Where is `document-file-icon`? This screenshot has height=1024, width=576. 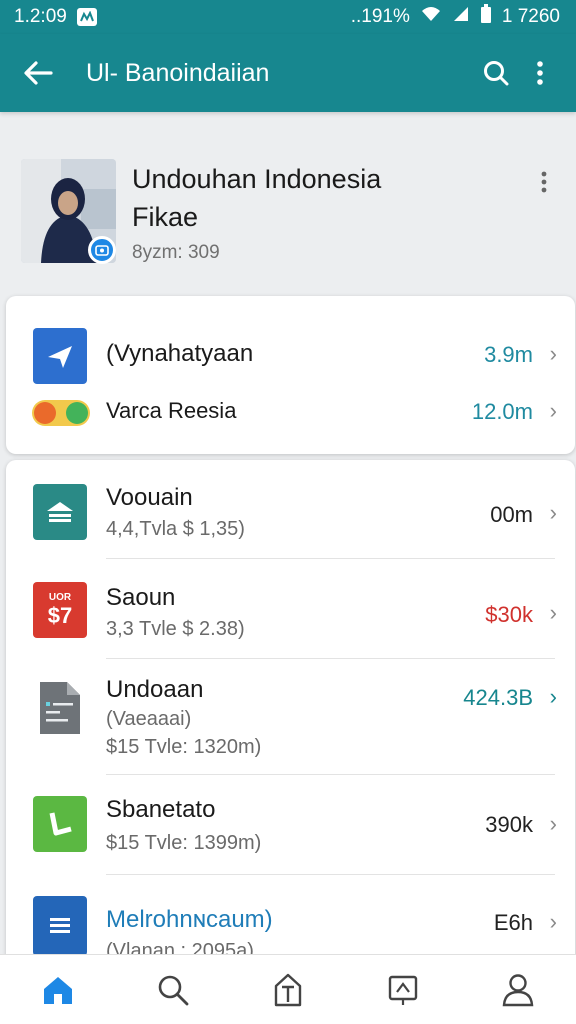 document-file-icon is located at coordinates (60, 708).